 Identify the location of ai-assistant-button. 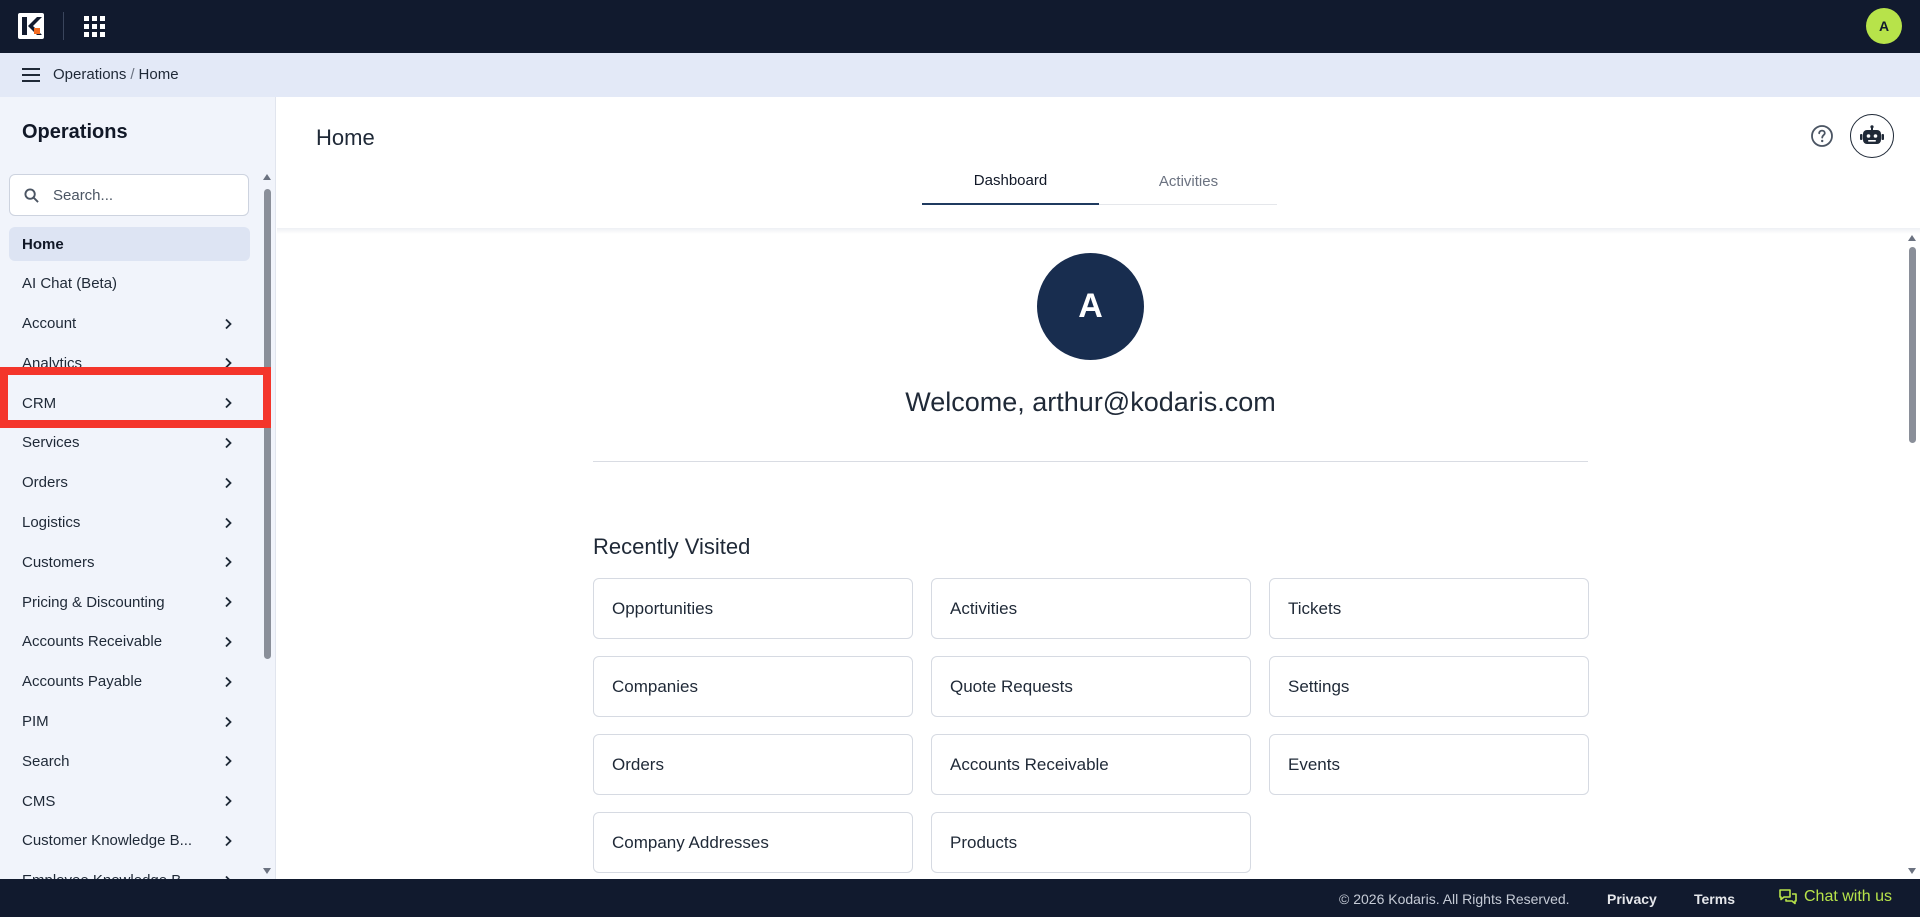
(1872, 136).